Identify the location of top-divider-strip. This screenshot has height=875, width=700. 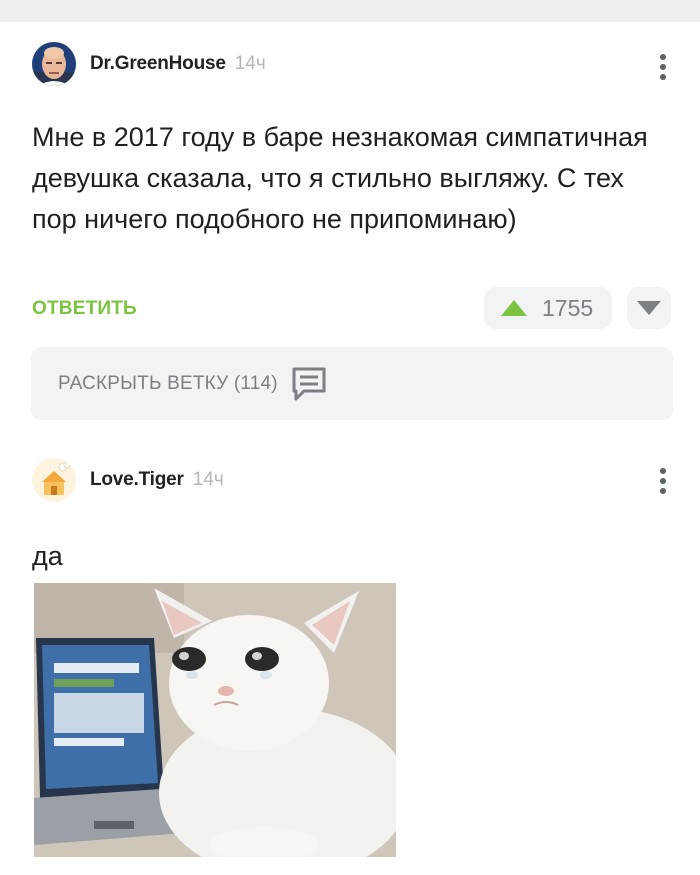
(350, 11).